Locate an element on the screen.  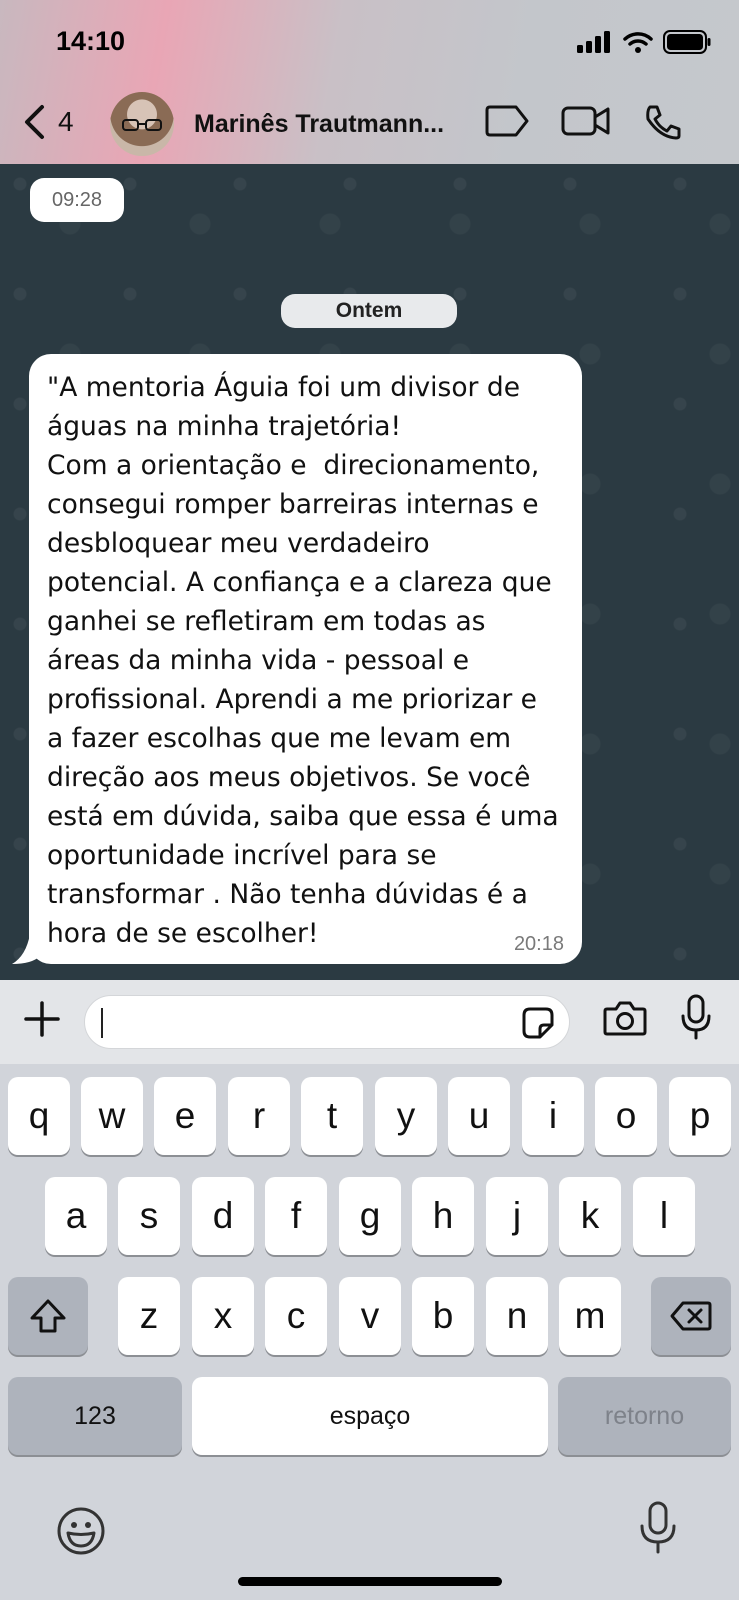
key-k: k is located at coordinates (590, 1216).